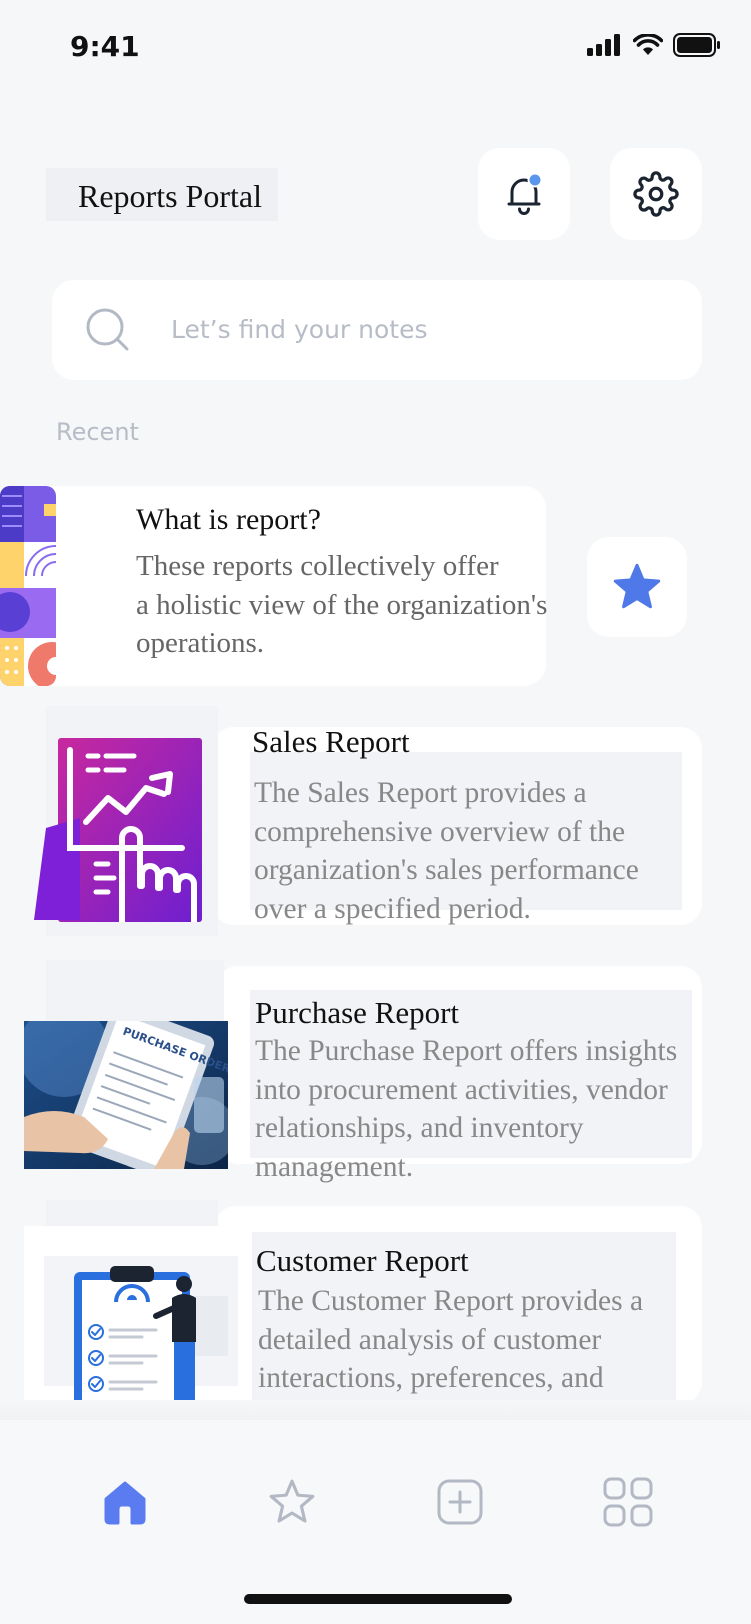 This screenshot has height=1624, width=751. What do you see at coordinates (105, 46) in the screenshot?
I see `status-time: 9:41` at bounding box center [105, 46].